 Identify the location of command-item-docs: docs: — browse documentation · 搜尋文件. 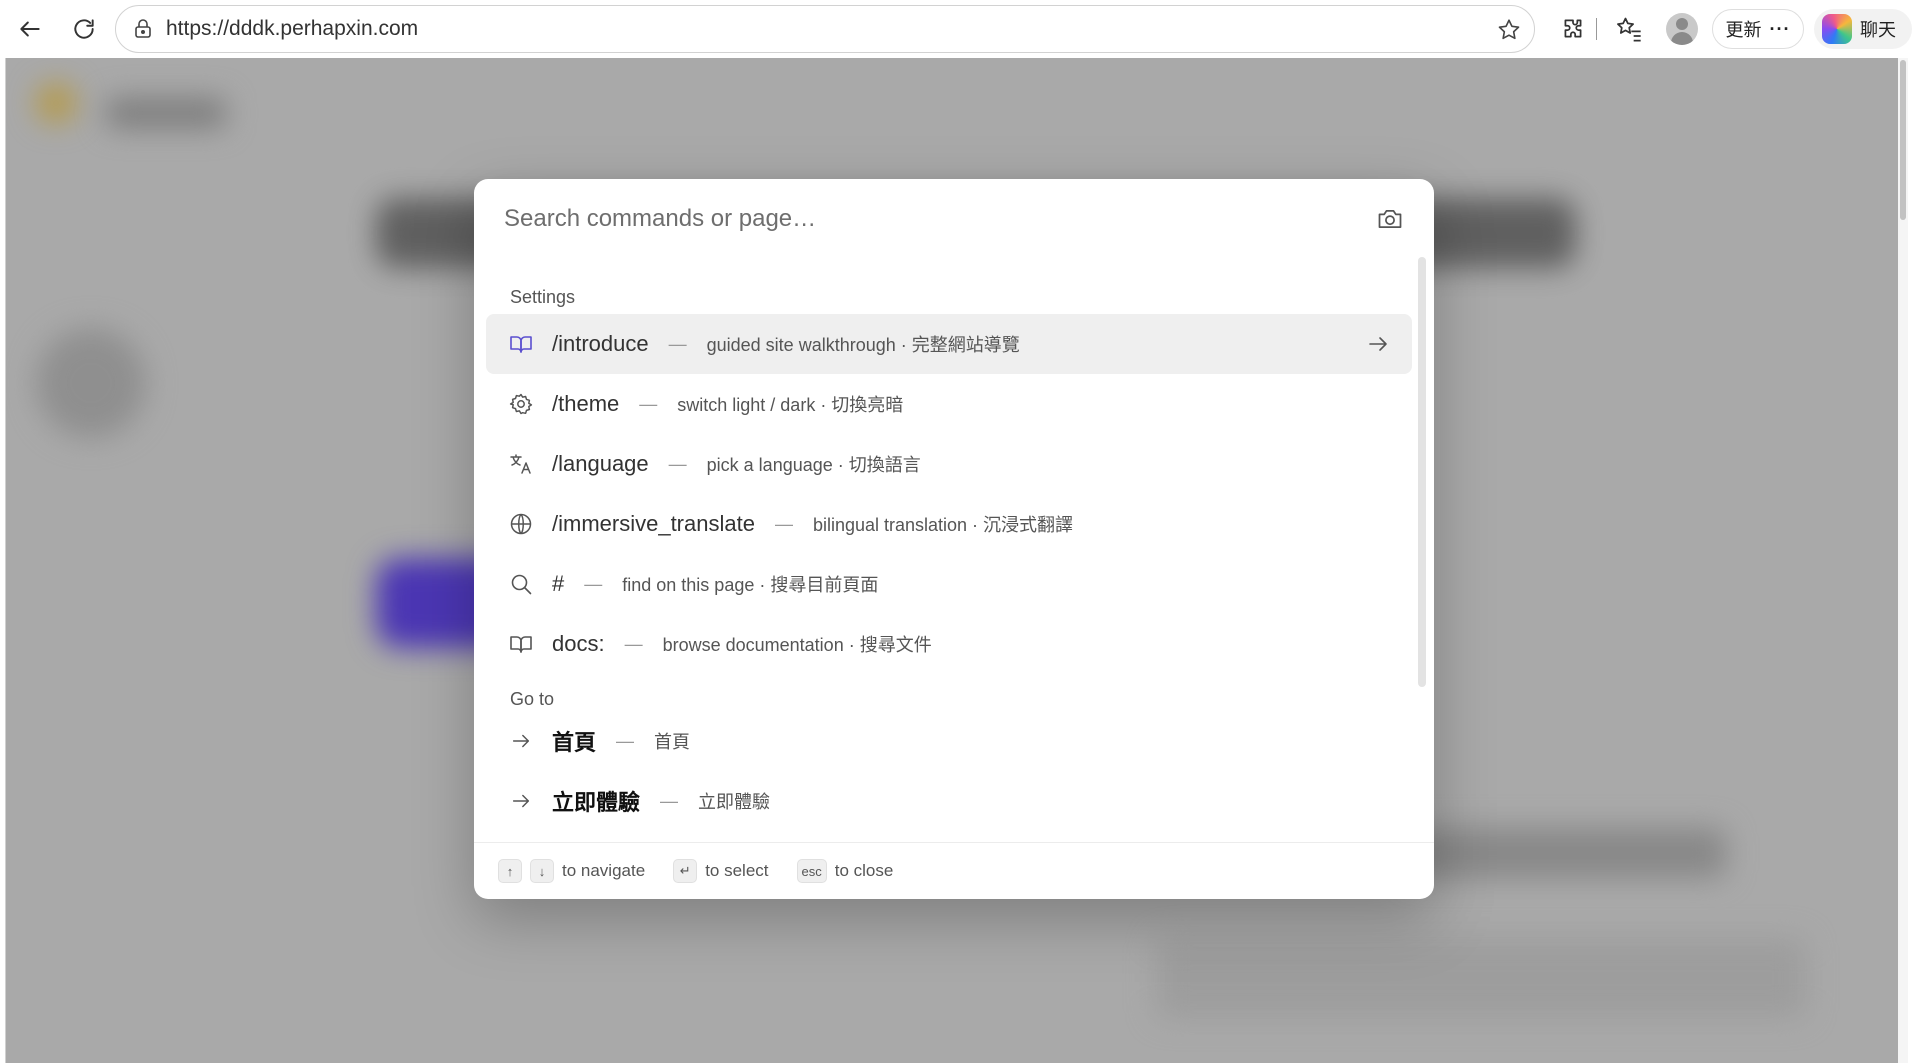
(949, 644).